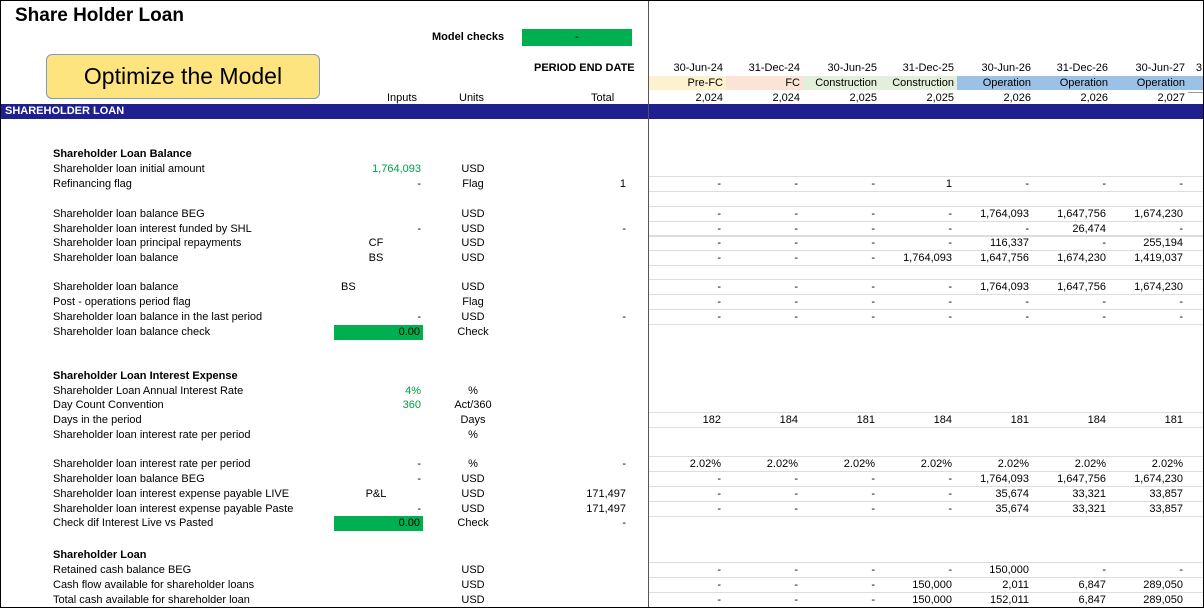 Image resolution: width=1204 pixels, height=608 pixels. What do you see at coordinates (948, 184) in the screenshot?
I see `period-cell: 1` at bounding box center [948, 184].